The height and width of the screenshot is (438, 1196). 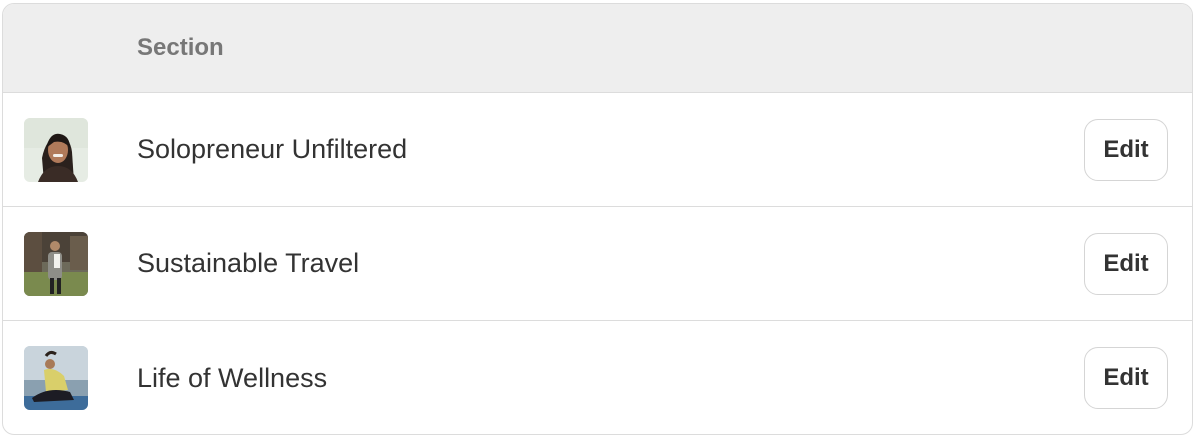 I want to click on section-title: Solopreneur Unfiltered, so click(x=272, y=149).